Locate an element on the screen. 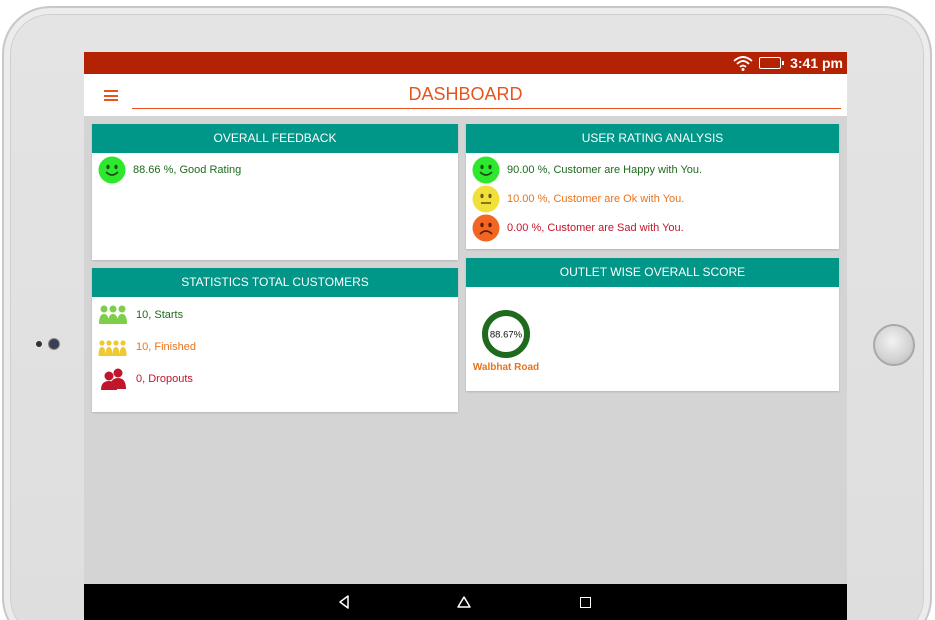 The width and height of the screenshot is (935, 620). title-underline is located at coordinates (486, 108).